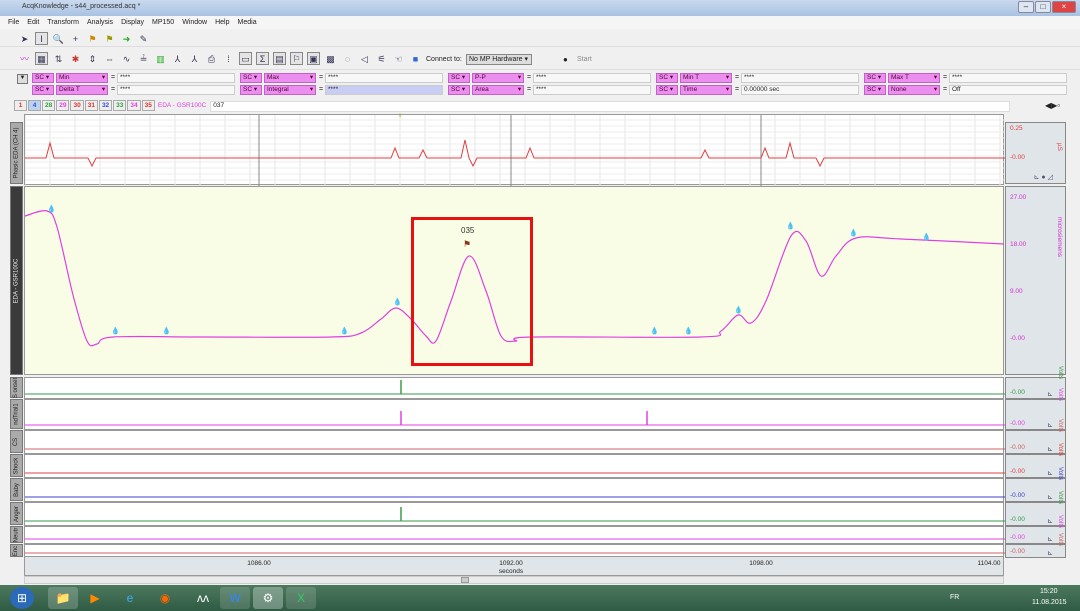  I want to click on acqknowledge-icon: ʌʌ, so click(203, 598).